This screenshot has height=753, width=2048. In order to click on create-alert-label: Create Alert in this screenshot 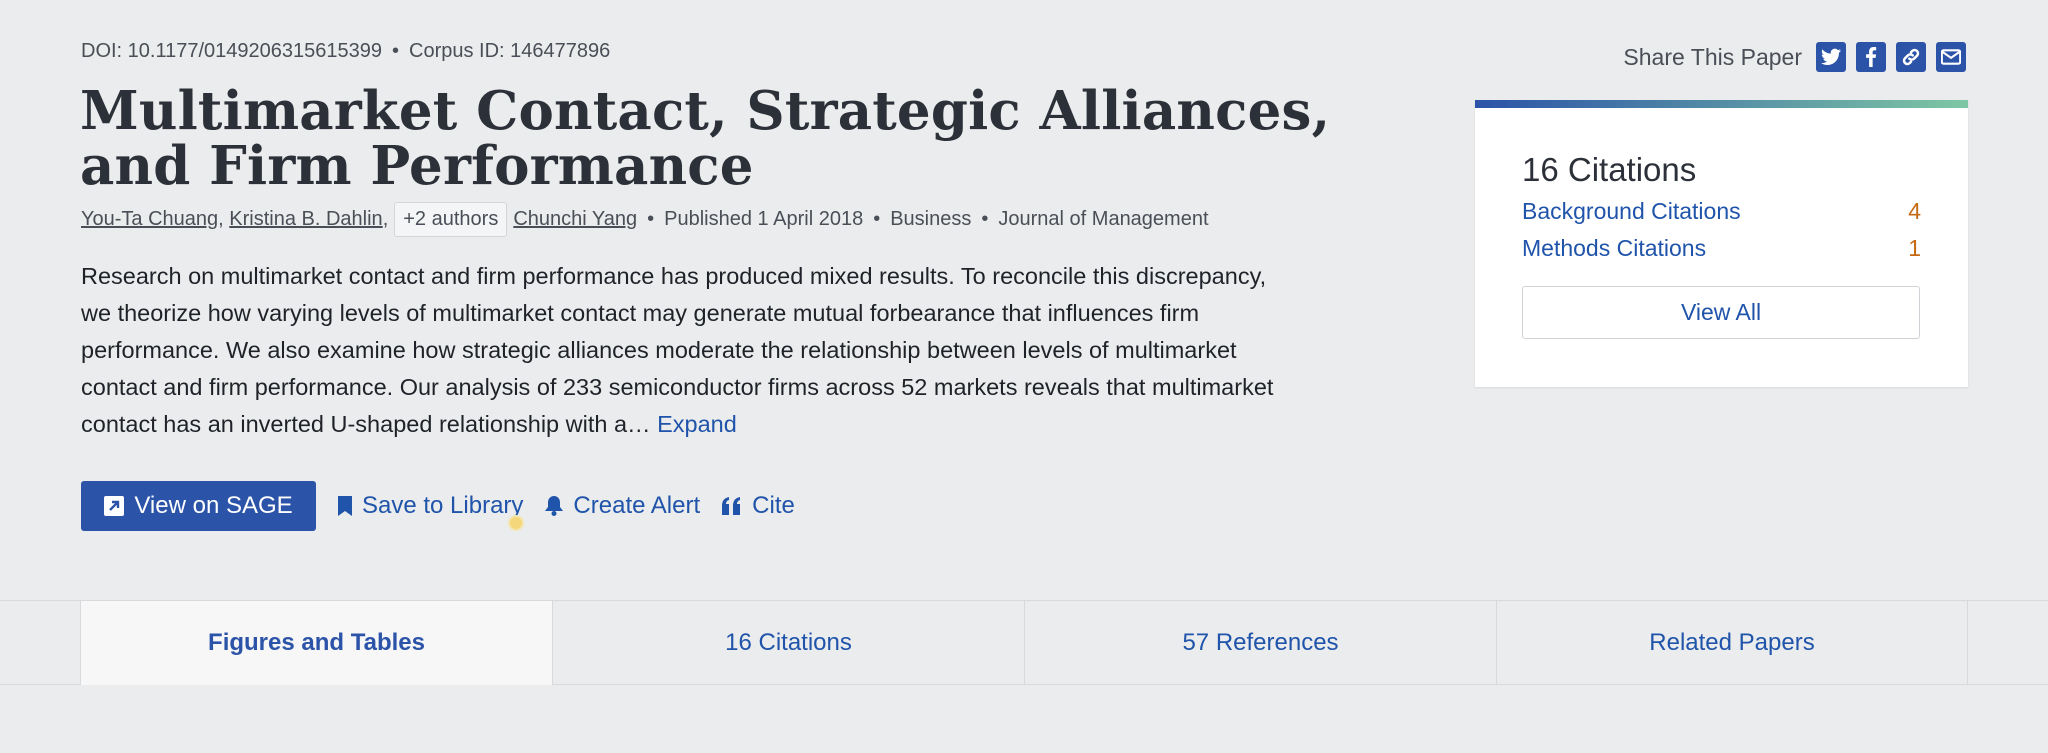, I will do `click(637, 505)`.